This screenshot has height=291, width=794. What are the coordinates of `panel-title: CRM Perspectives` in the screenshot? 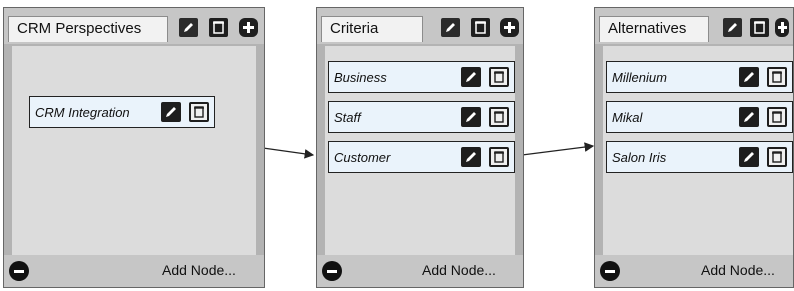 It's located at (88, 29).